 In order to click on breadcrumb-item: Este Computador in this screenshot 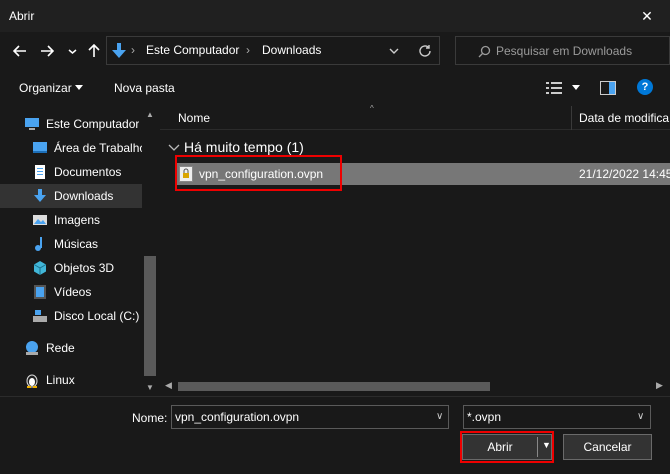, I will do `click(192, 50)`.